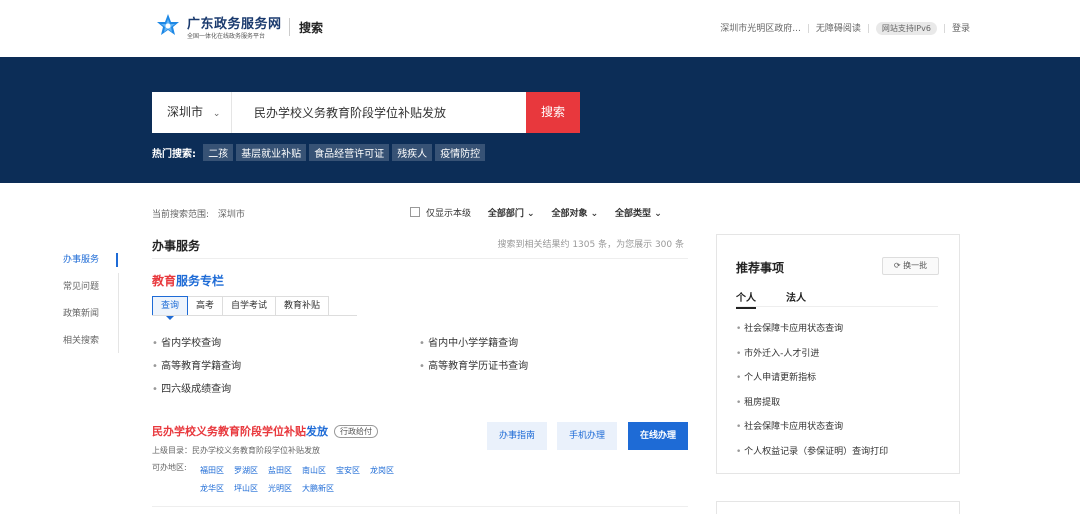  What do you see at coordinates (90, 347) in the screenshot?
I see `nav-item-related-search: 相关搜索` at bounding box center [90, 347].